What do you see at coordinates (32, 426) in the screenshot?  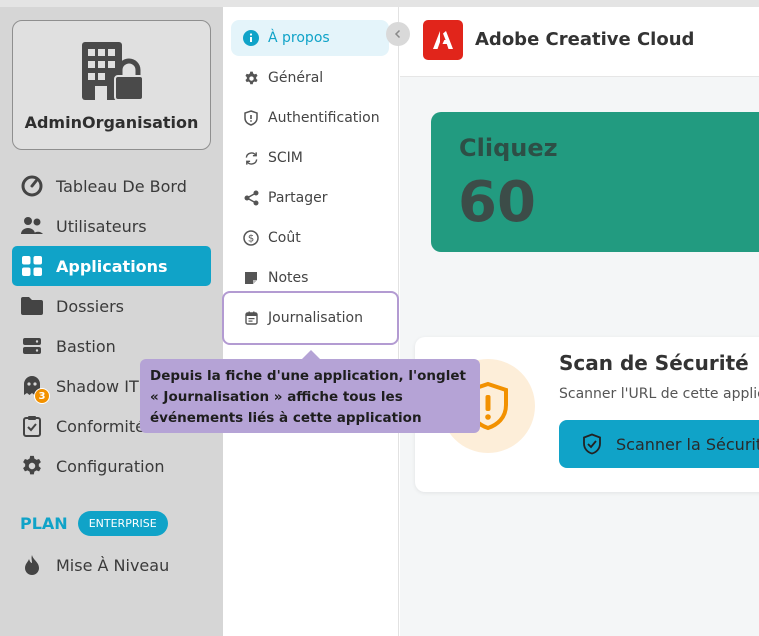 I see `clipboard-check-icon` at bounding box center [32, 426].